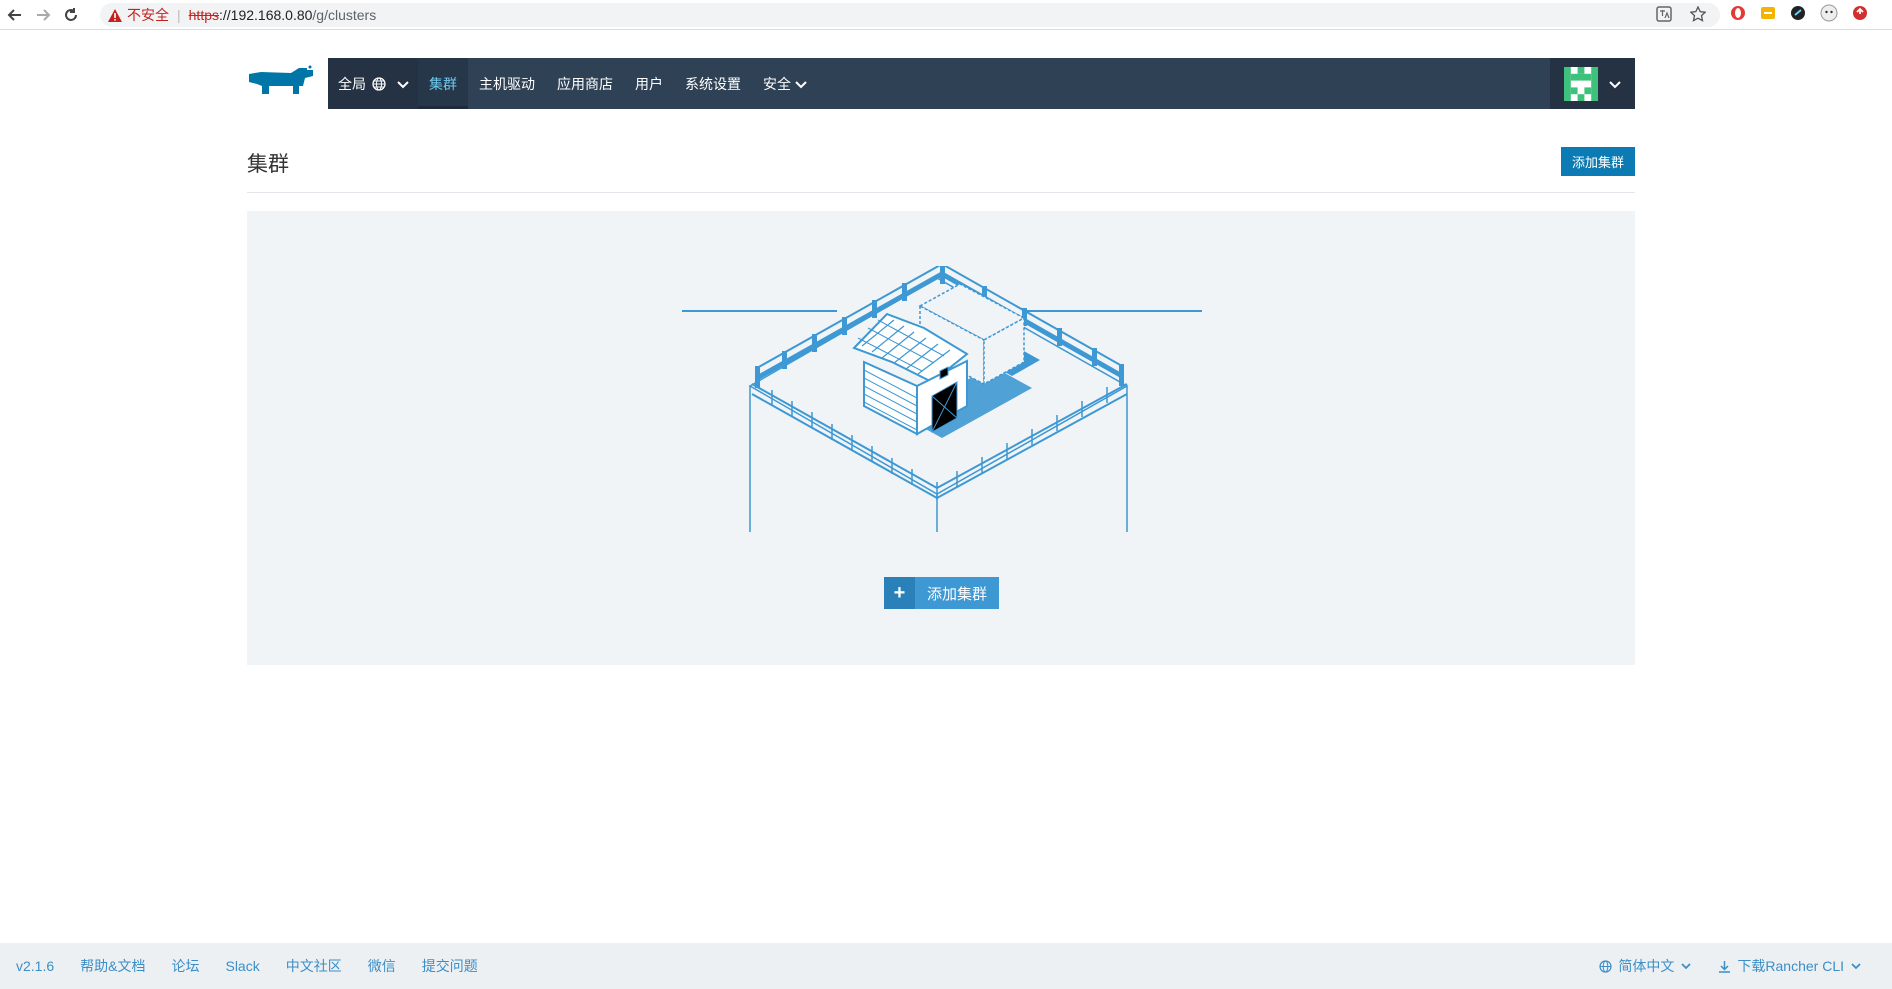 The width and height of the screenshot is (1892, 989). What do you see at coordinates (443, 83) in the screenshot?
I see `nav-item-clusters: 集群` at bounding box center [443, 83].